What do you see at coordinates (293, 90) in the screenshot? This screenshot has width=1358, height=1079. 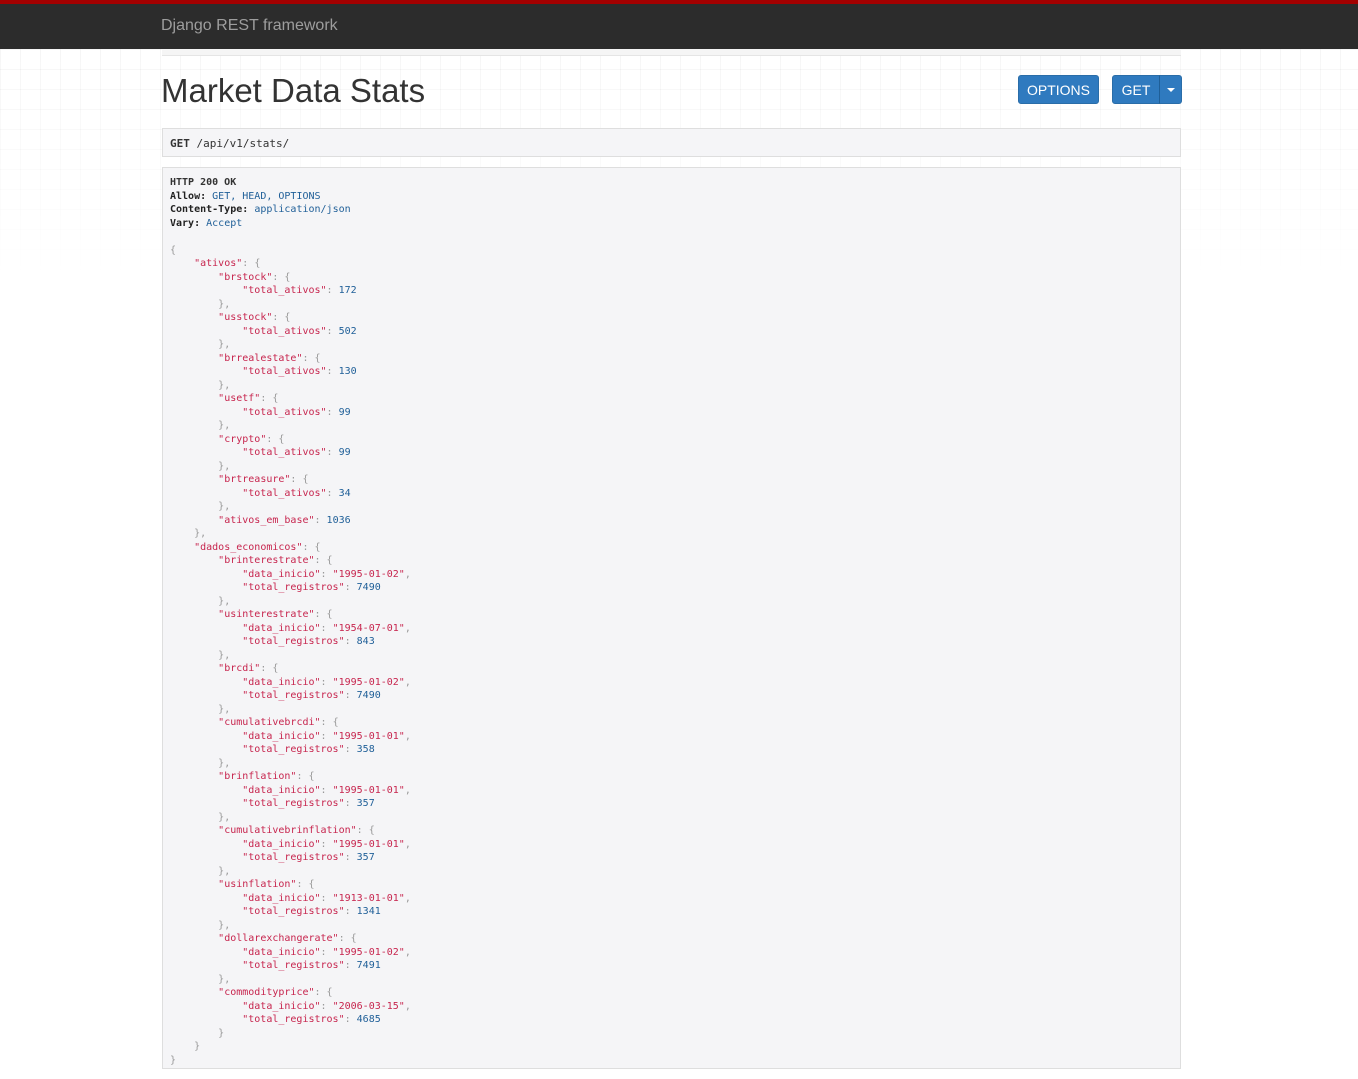 I see `page-title: Market Data Stats` at bounding box center [293, 90].